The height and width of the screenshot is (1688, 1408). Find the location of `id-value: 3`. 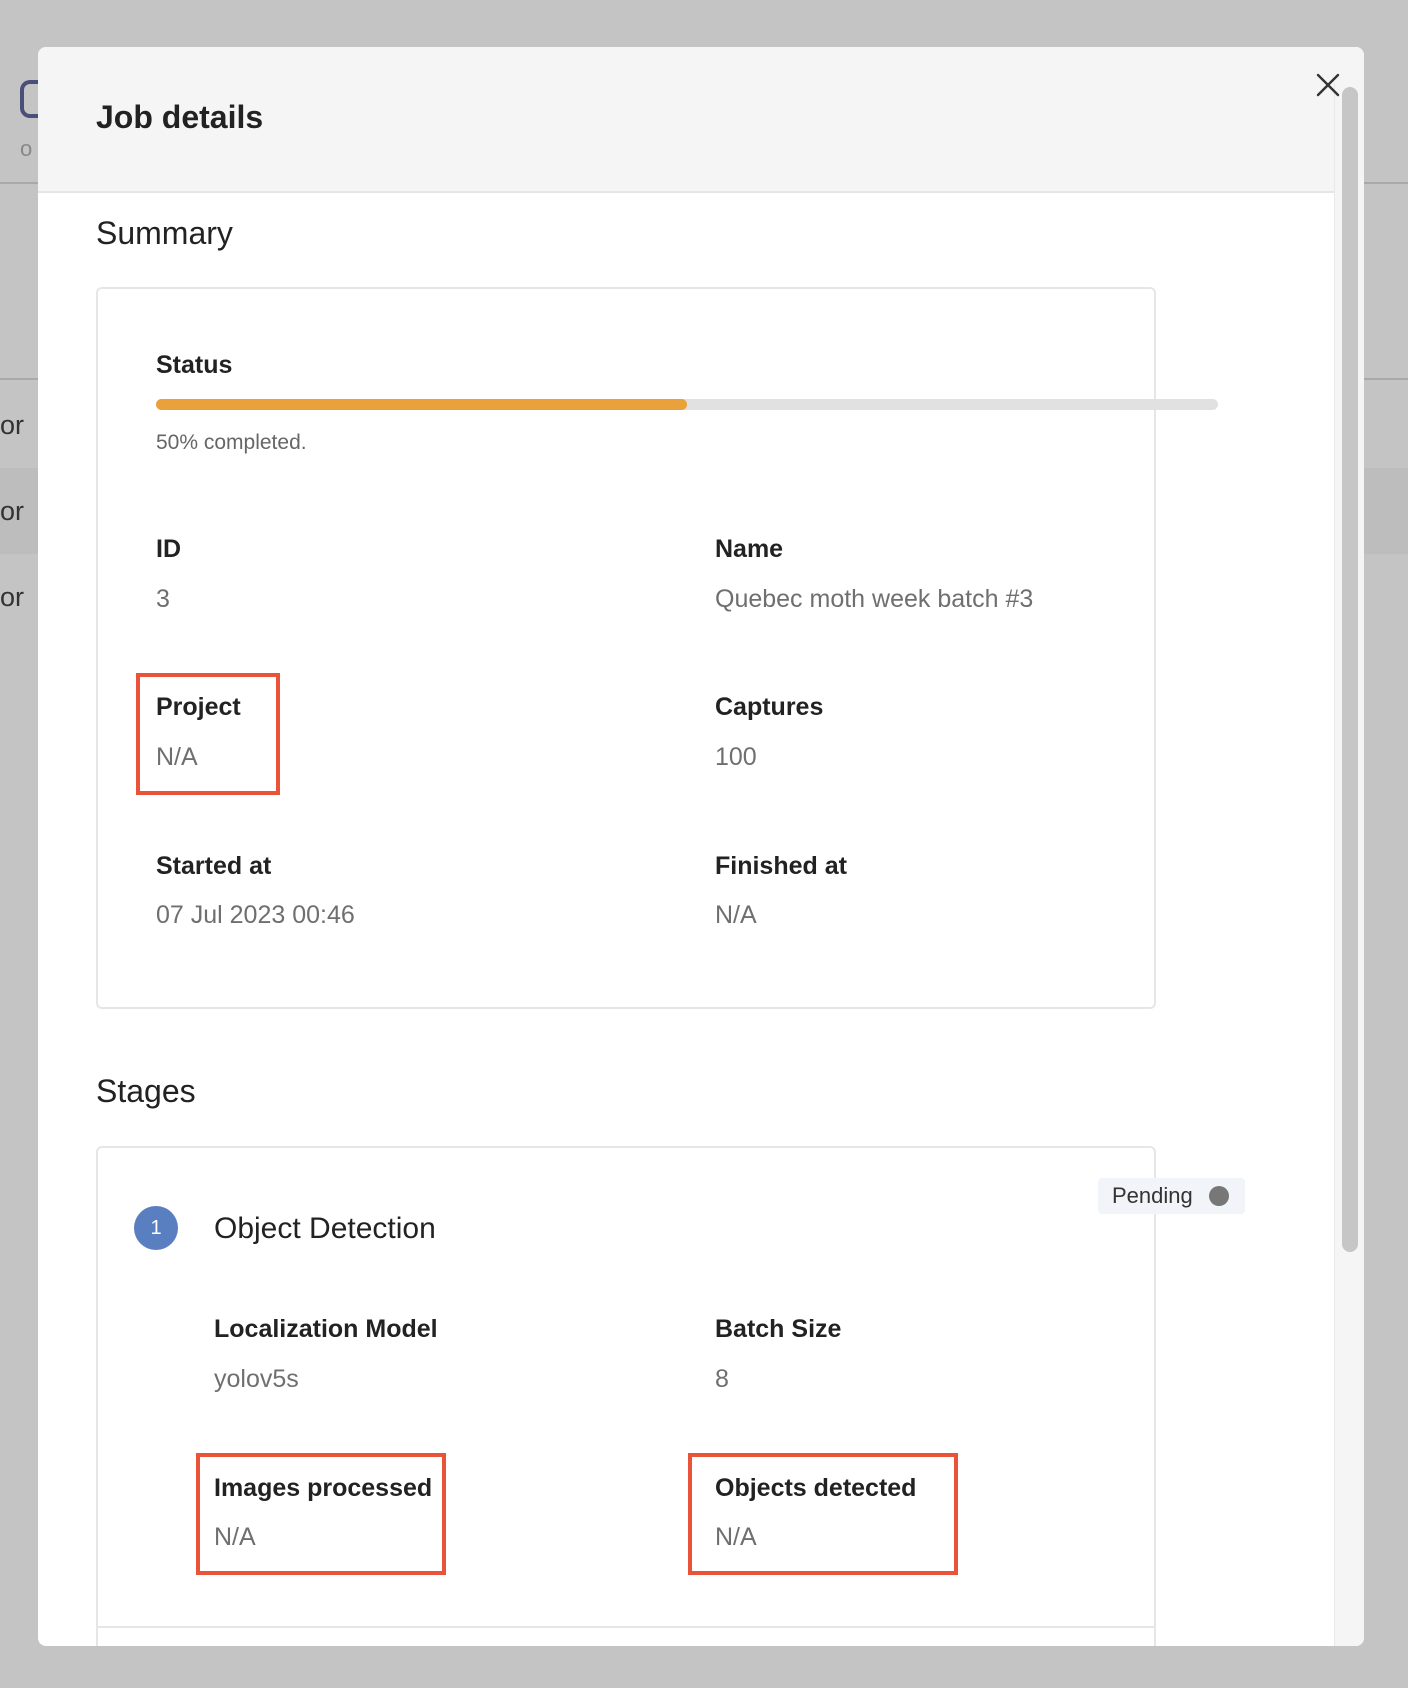

id-value: 3 is located at coordinates (163, 599).